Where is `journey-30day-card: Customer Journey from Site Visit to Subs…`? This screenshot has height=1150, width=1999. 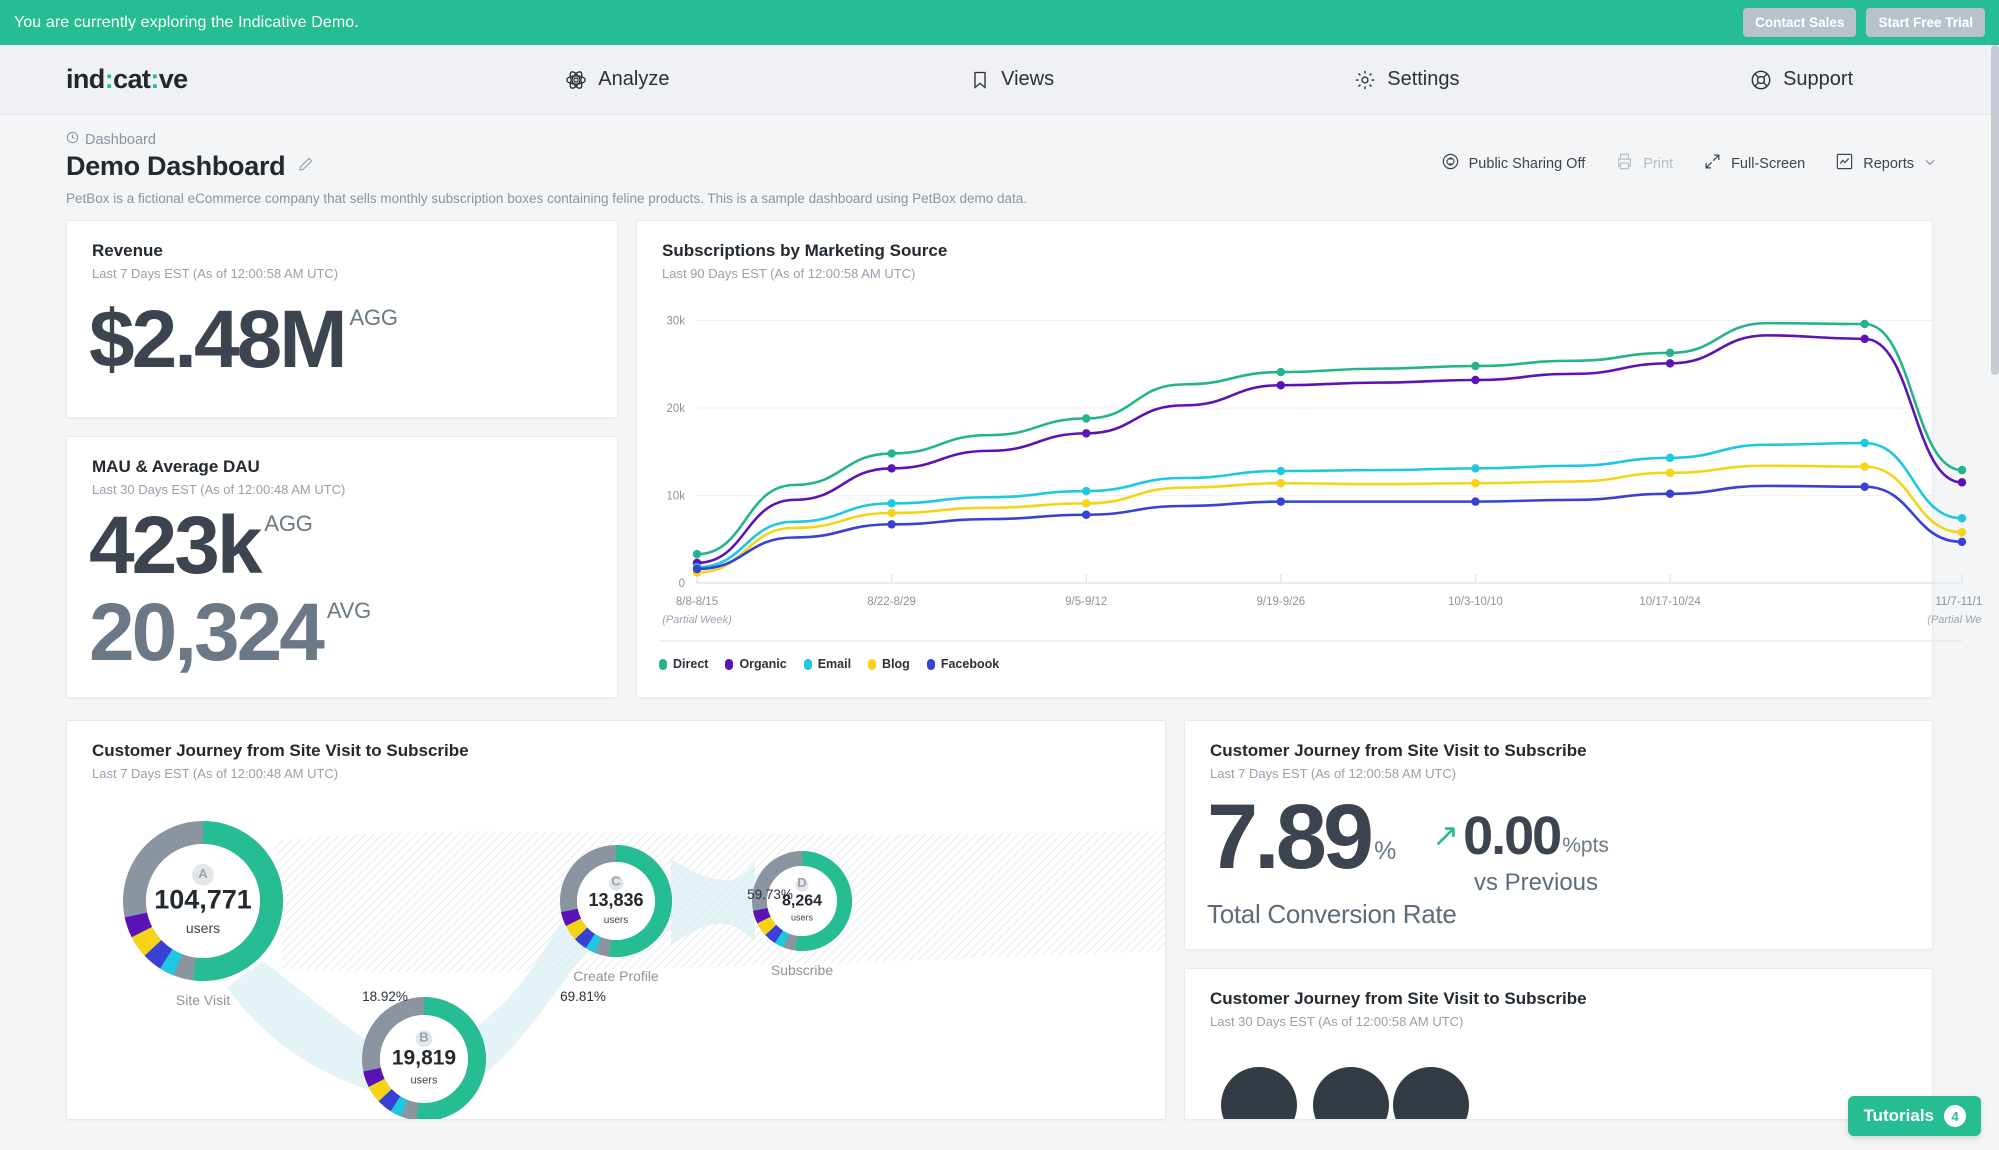 journey-30day-card: Customer Journey from Site Visit to Subs… is located at coordinates (1558, 1044).